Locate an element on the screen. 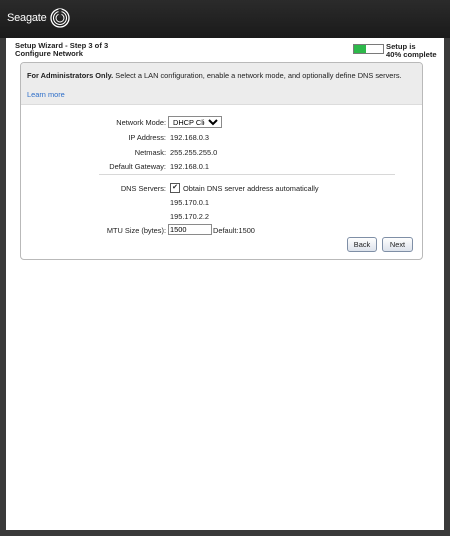 This screenshot has width=450, height=536. netmask-label: Netmask: is located at coordinates (150, 152).